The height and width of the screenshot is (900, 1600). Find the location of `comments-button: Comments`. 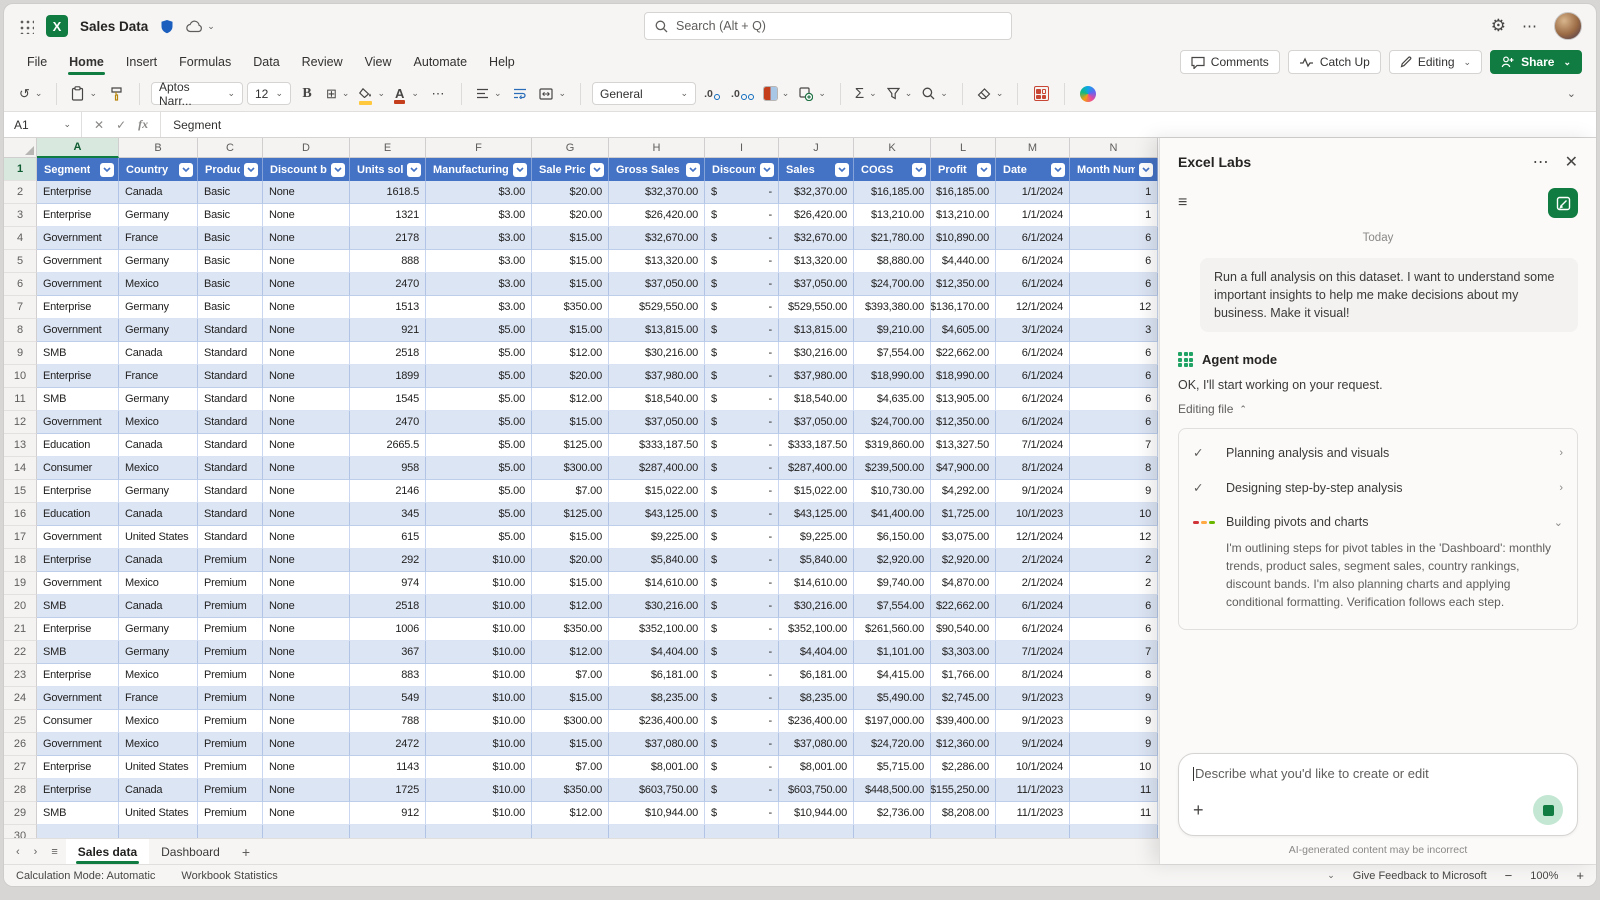

comments-button: Comments is located at coordinates (1229, 62).